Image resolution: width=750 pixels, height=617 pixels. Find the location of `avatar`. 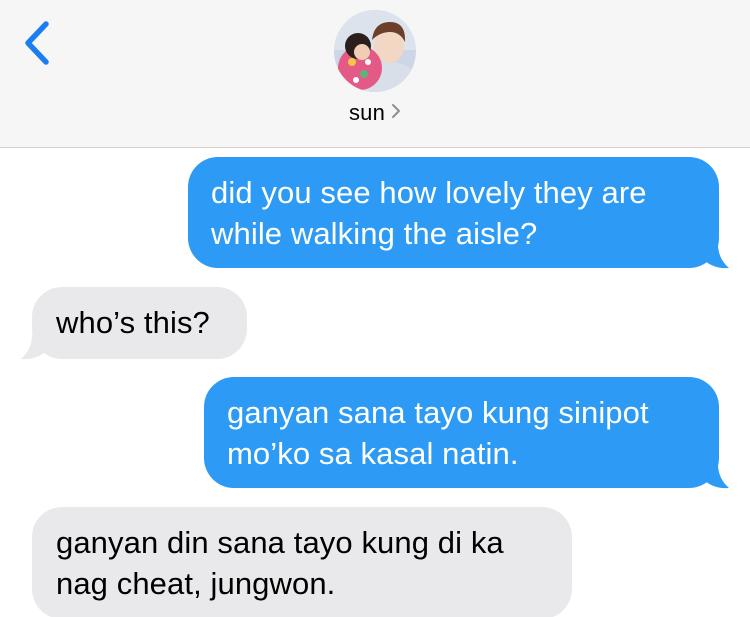

avatar is located at coordinates (375, 51).